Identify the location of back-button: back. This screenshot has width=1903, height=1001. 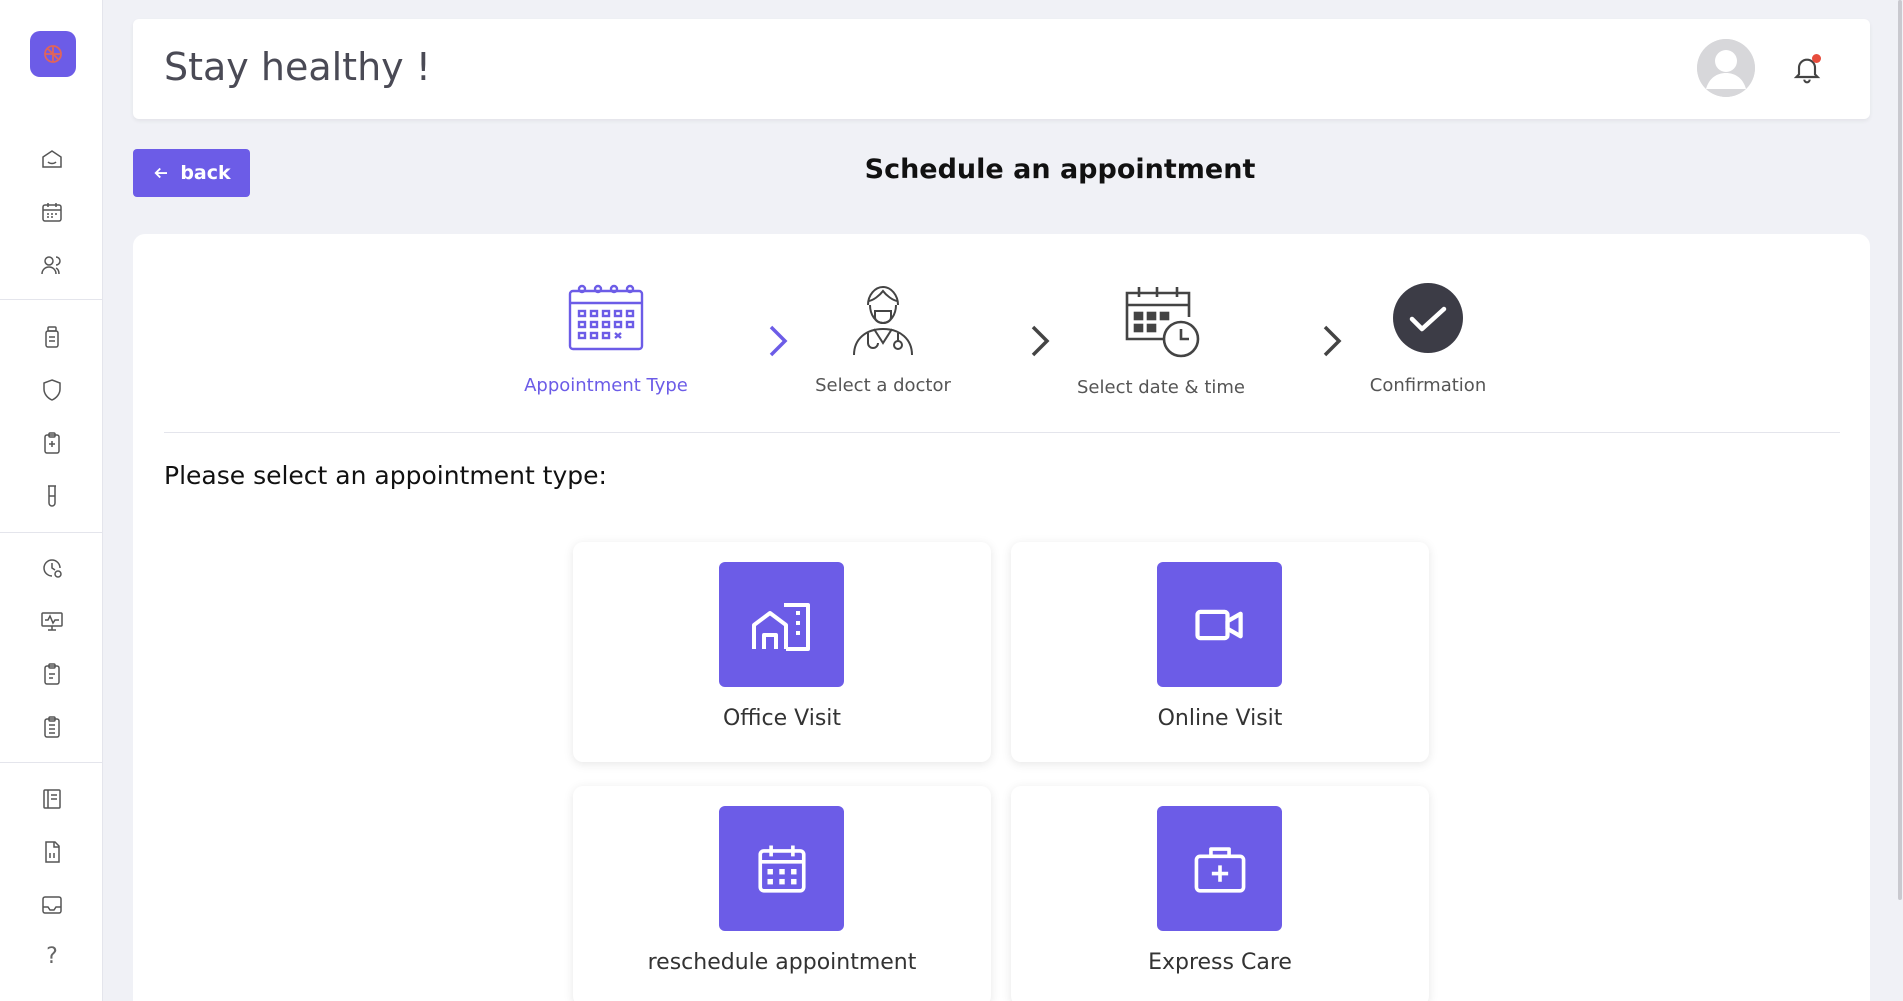
(191, 173).